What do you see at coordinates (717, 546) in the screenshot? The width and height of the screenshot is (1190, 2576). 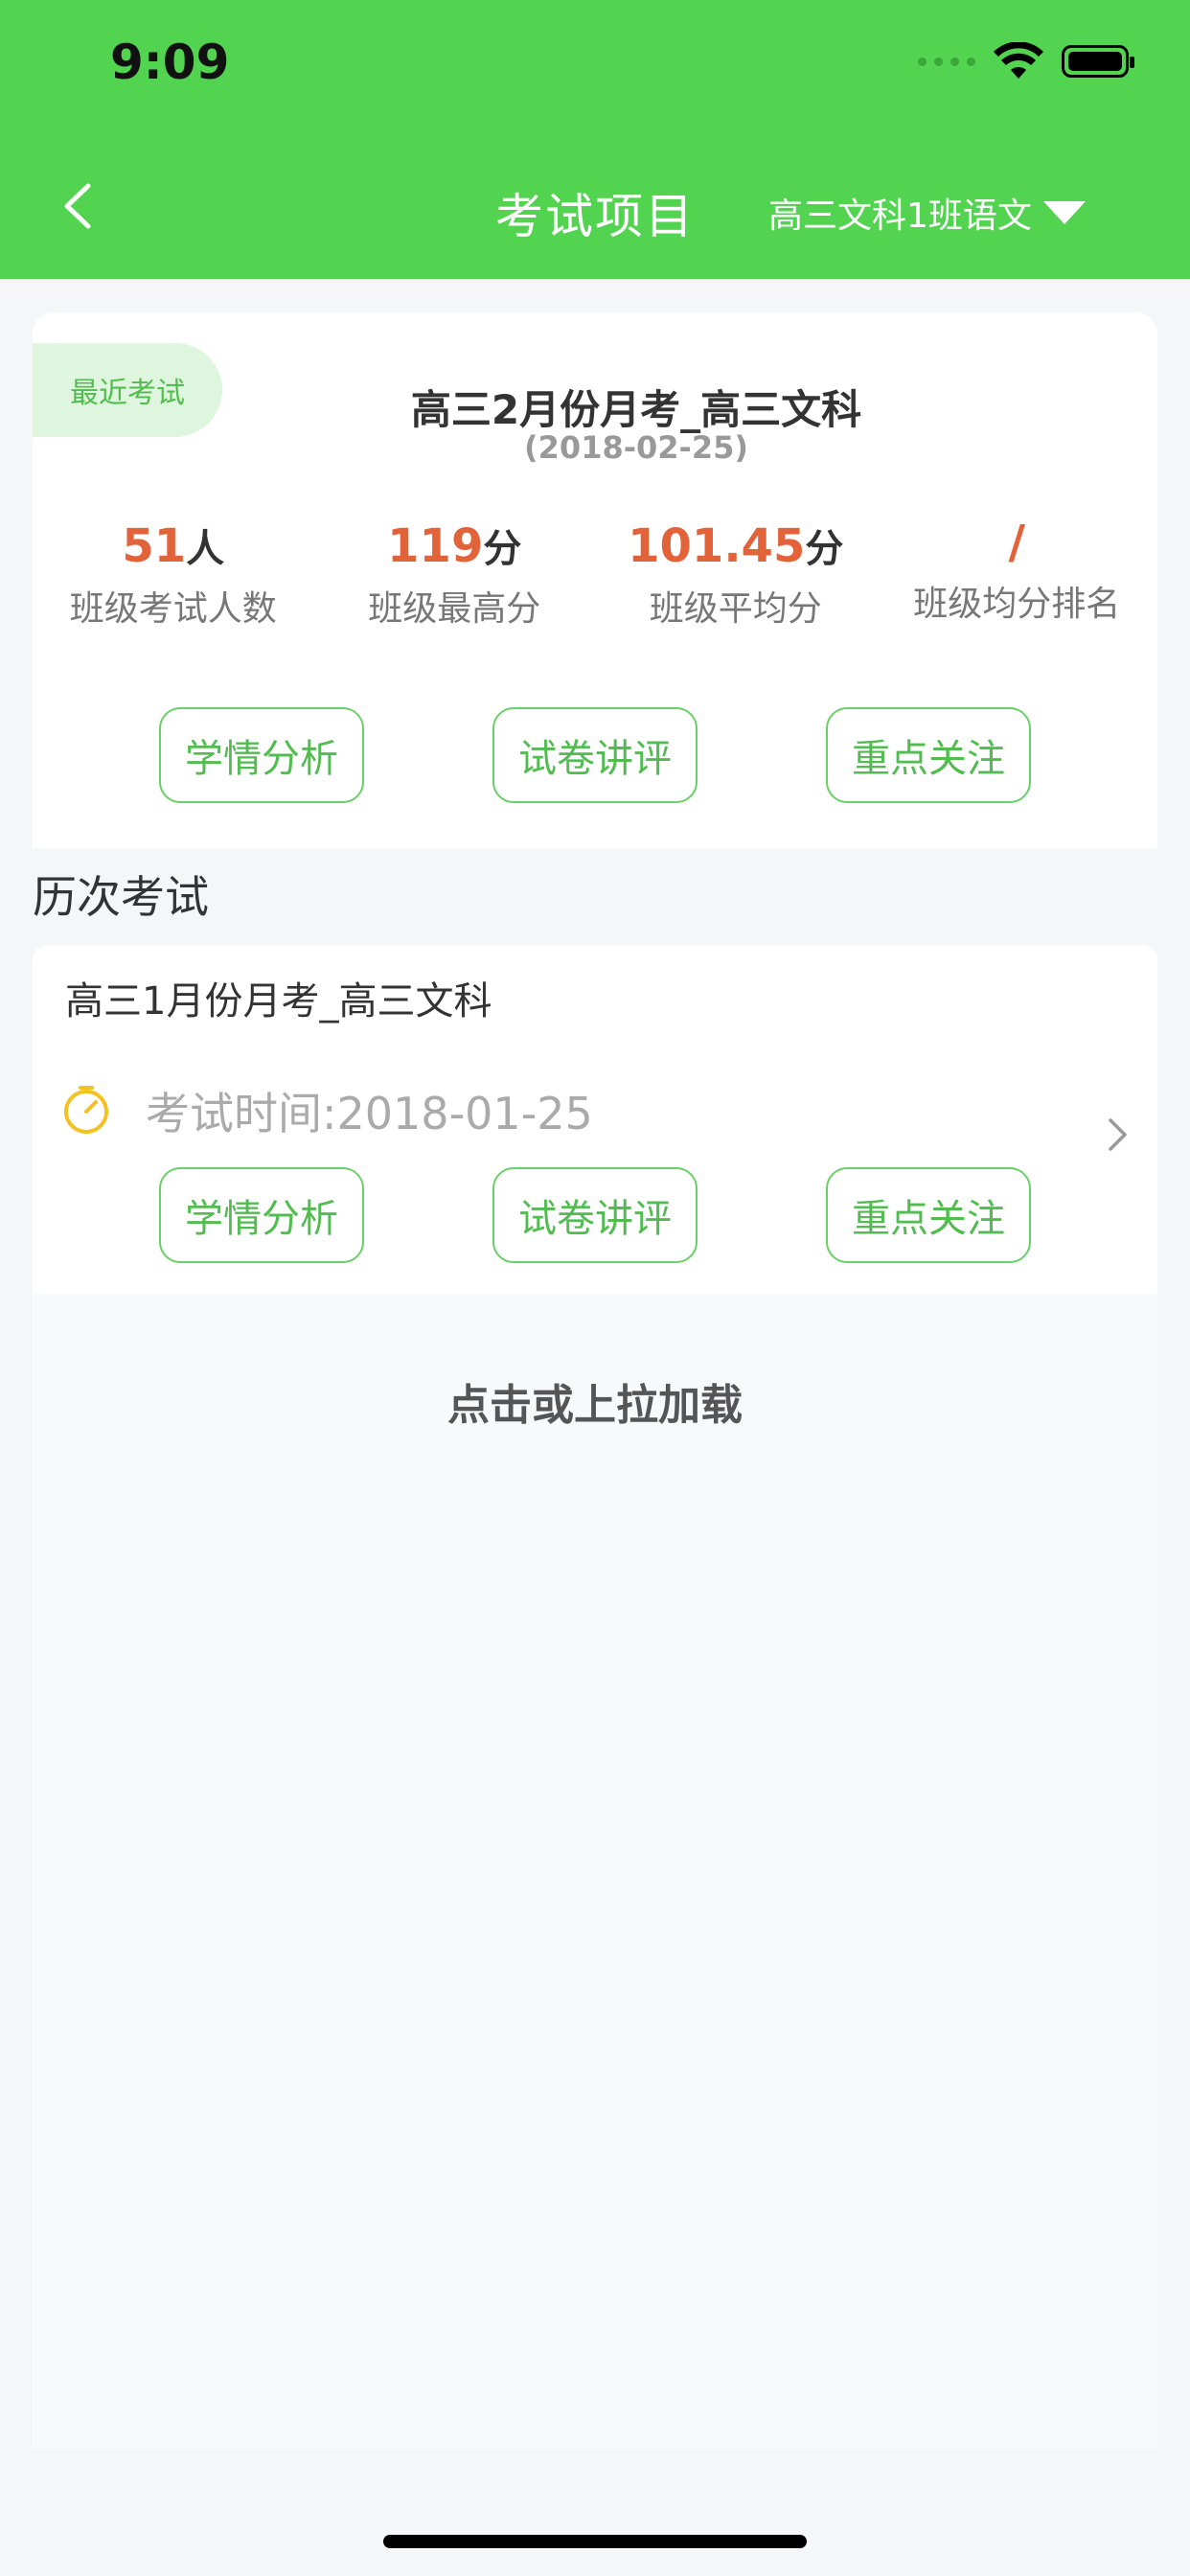 I see `stat-value: 101.45` at bounding box center [717, 546].